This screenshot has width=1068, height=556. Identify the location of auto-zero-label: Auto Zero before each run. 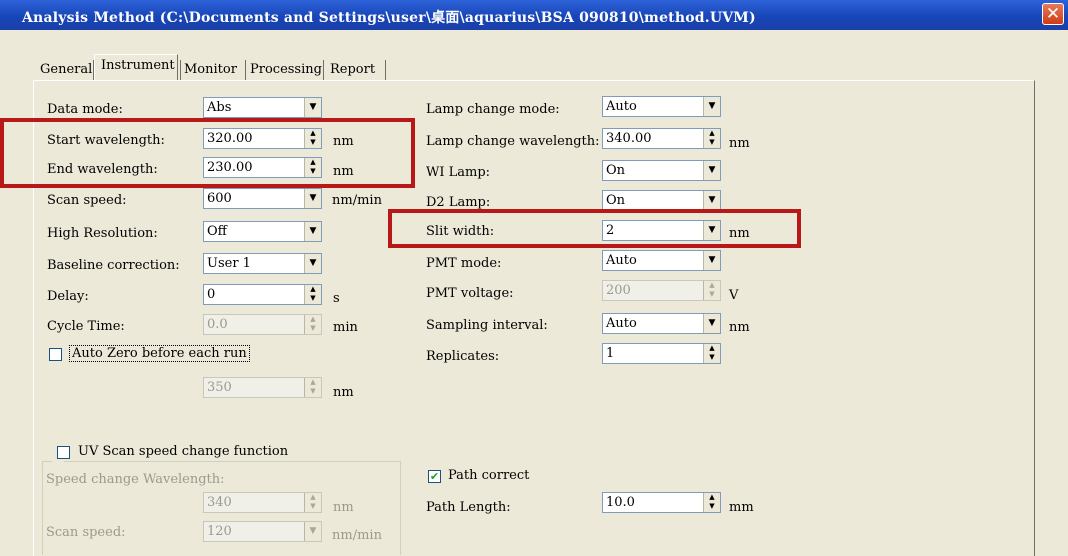
(159, 353).